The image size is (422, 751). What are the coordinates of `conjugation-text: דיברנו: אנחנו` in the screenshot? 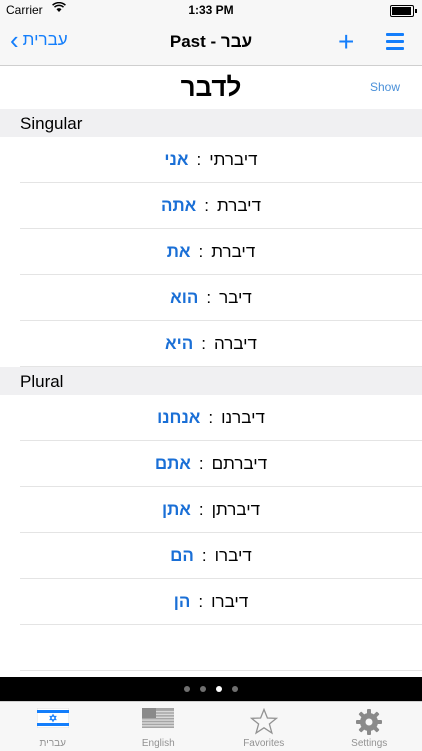 It's located at (211, 418).